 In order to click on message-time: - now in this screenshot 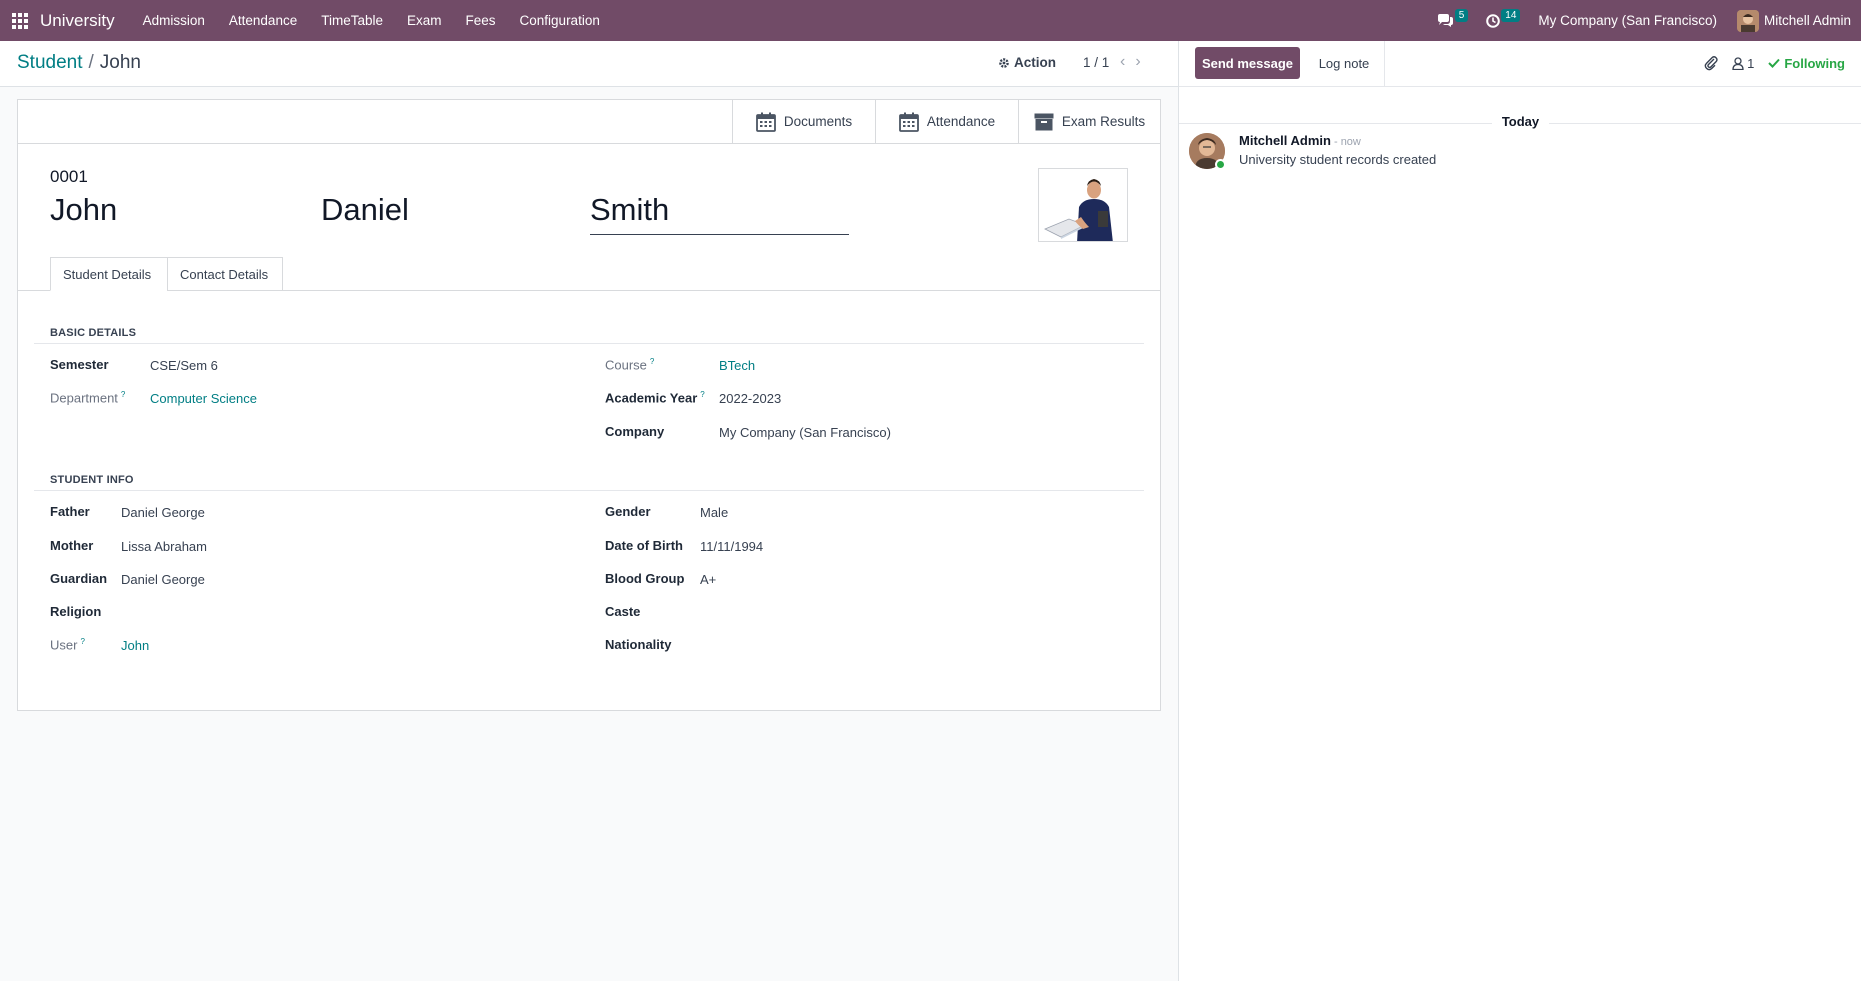, I will do `click(1347, 142)`.